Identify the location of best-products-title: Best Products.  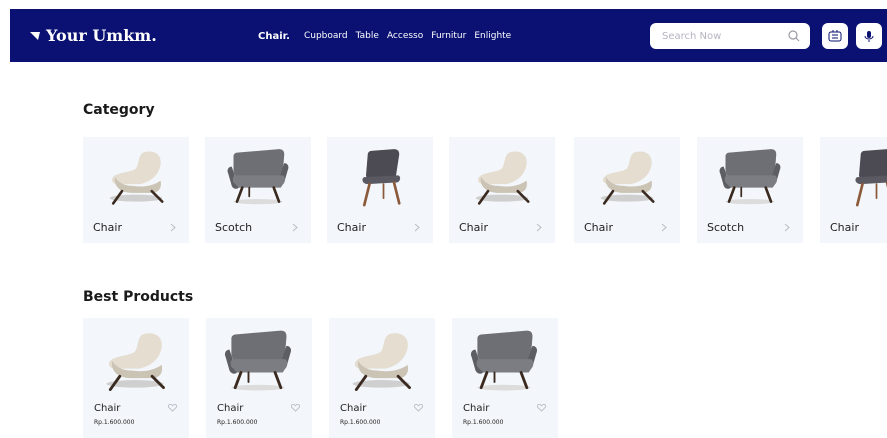
(138, 297).